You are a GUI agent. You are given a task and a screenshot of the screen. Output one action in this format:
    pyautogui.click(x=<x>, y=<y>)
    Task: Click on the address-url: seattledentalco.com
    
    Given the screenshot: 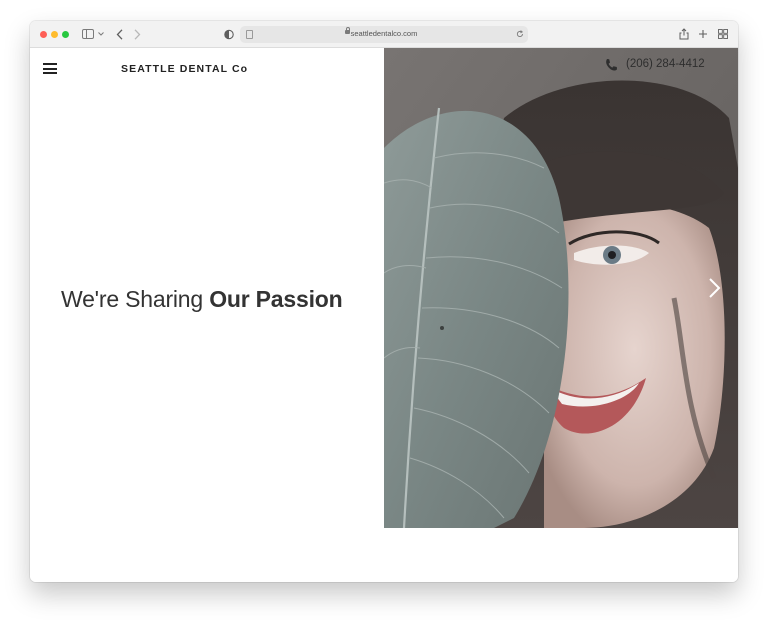 What is the action you would take?
    pyautogui.click(x=384, y=33)
    